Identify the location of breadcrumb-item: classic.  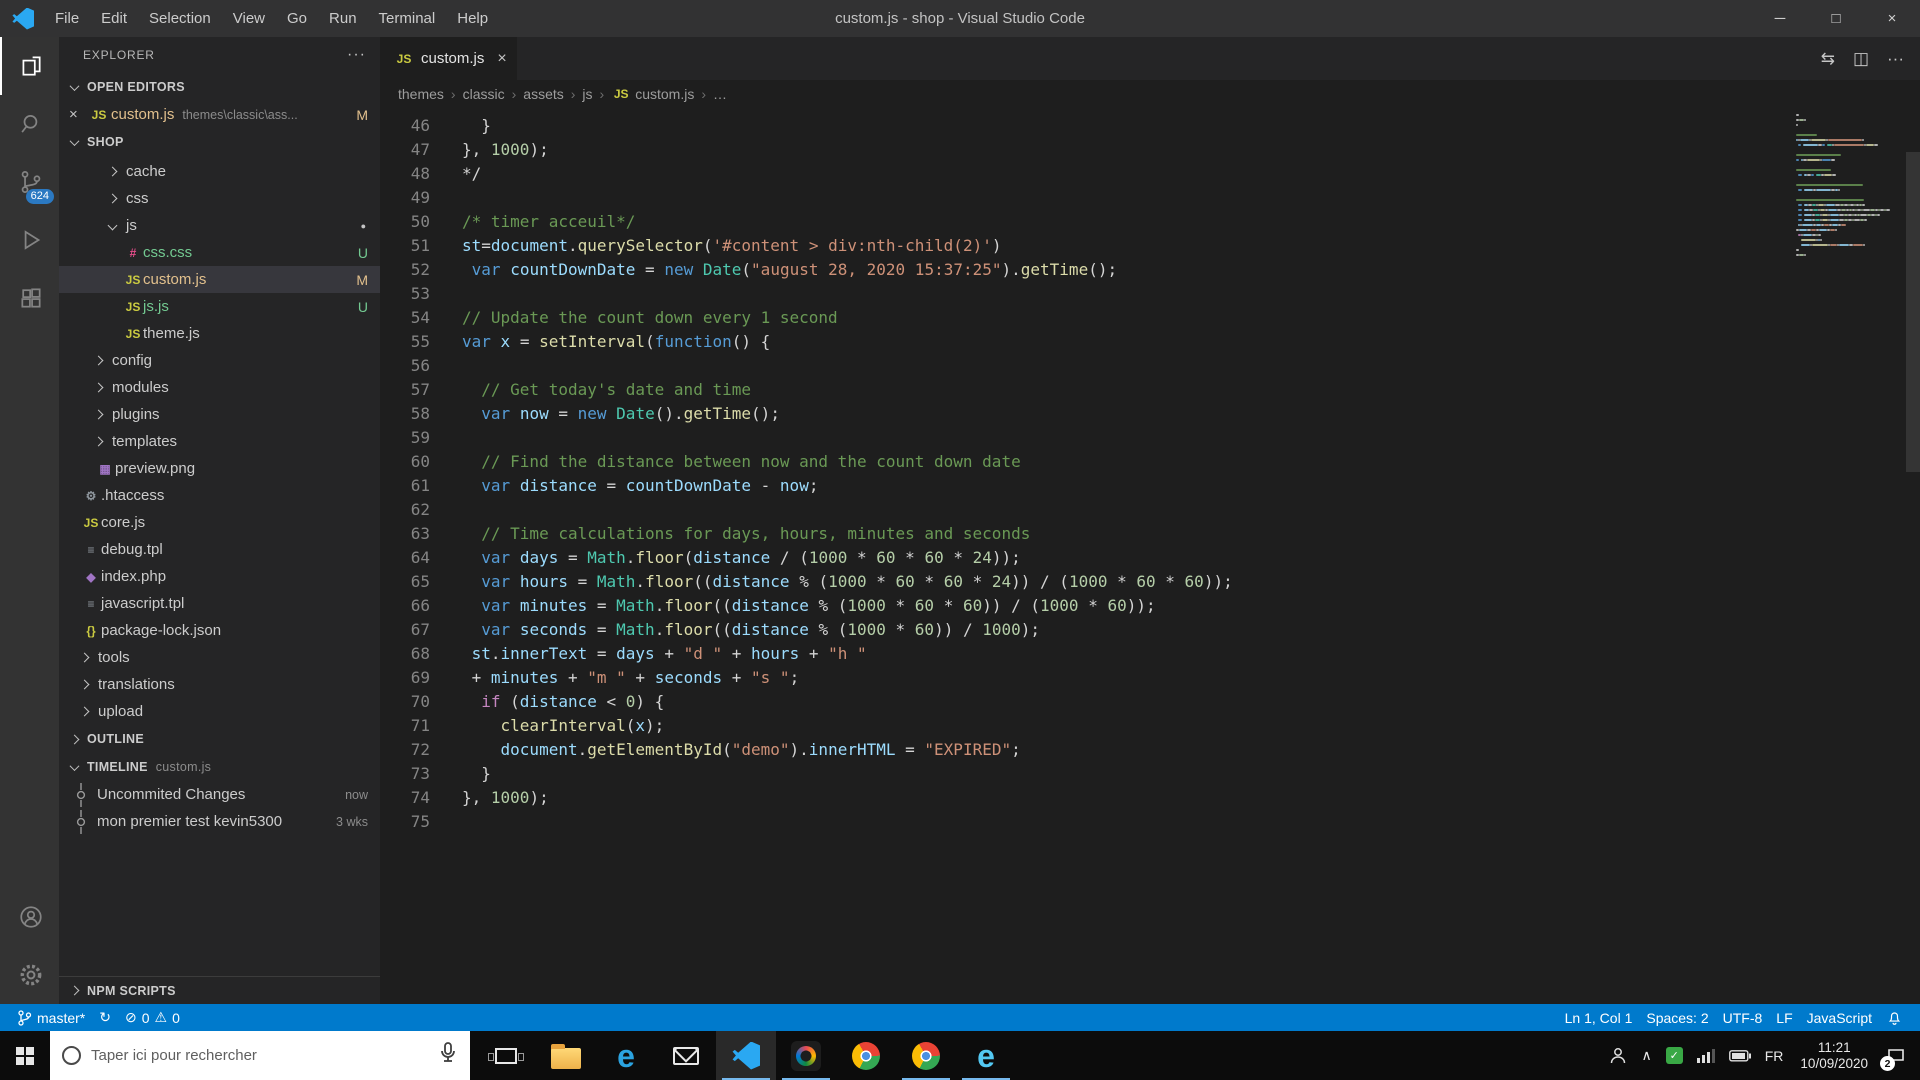
(484, 94).